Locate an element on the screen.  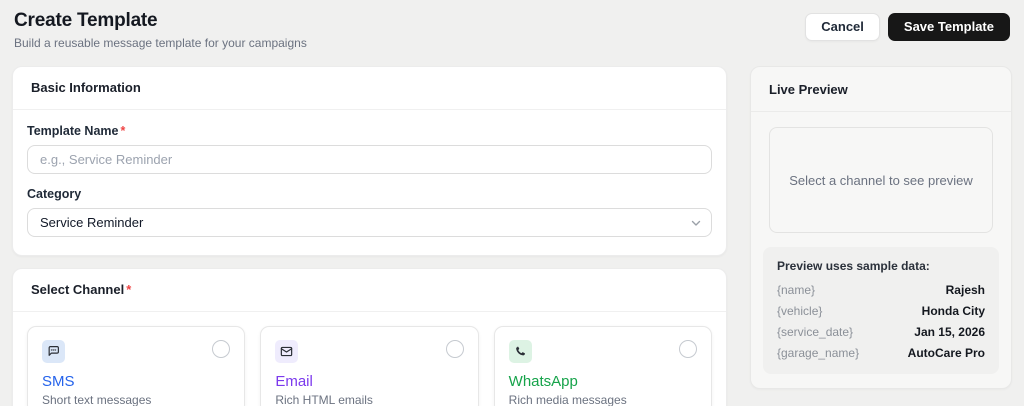
category-select: Service Reminder is located at coordinates (369, 222).